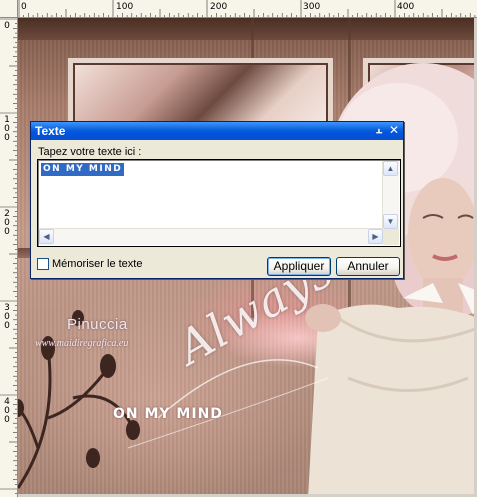 This screenshot has width=477, height=497. What do you see at coordinates (9, 257) in the screenshot?
I see `vertical-ruler: 0 100 200 300 400` at bounding box center [9, 257].